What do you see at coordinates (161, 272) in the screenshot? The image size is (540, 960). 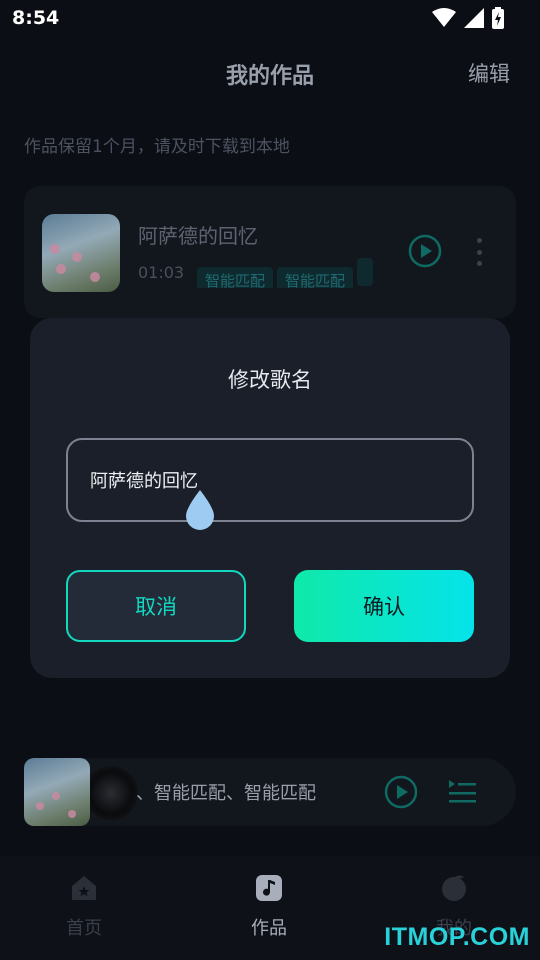 I see `work-duration: 01:03` at bounding box center [161, 272].